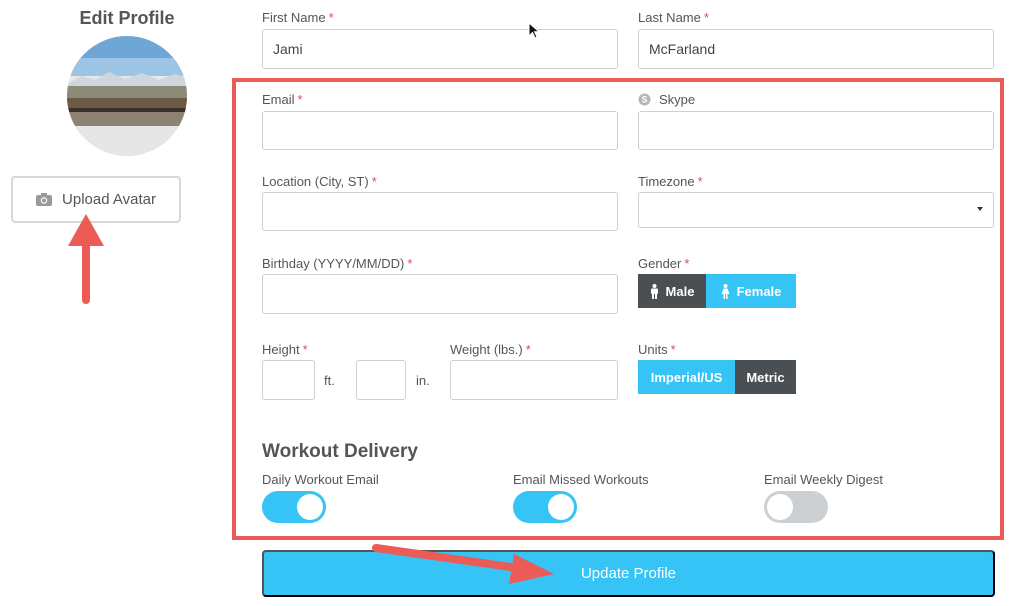 The width and height of the screenshot is (1012, 606). Describe the element at coordinates (796, 507) in the screenshot. I see `email-weekly-digest-toggle` at that location.